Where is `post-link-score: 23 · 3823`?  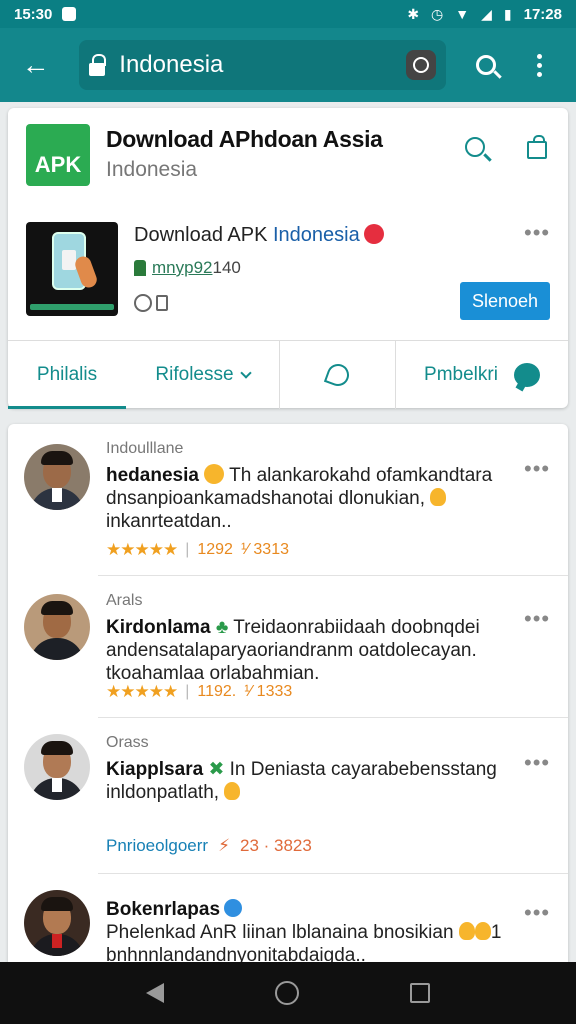
post-link-score: 23 · 3823 is located at coordinates (276, 845).